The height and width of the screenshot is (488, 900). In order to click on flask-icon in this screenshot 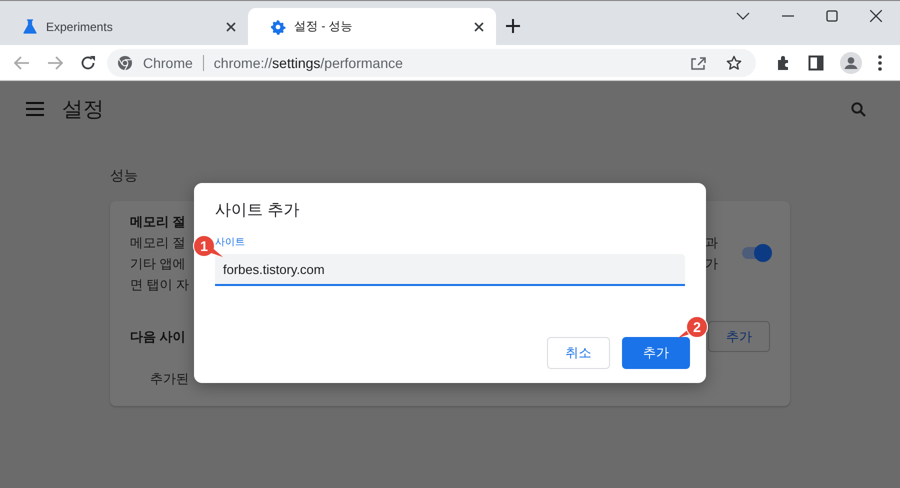, I will do `click(30, 26)`.